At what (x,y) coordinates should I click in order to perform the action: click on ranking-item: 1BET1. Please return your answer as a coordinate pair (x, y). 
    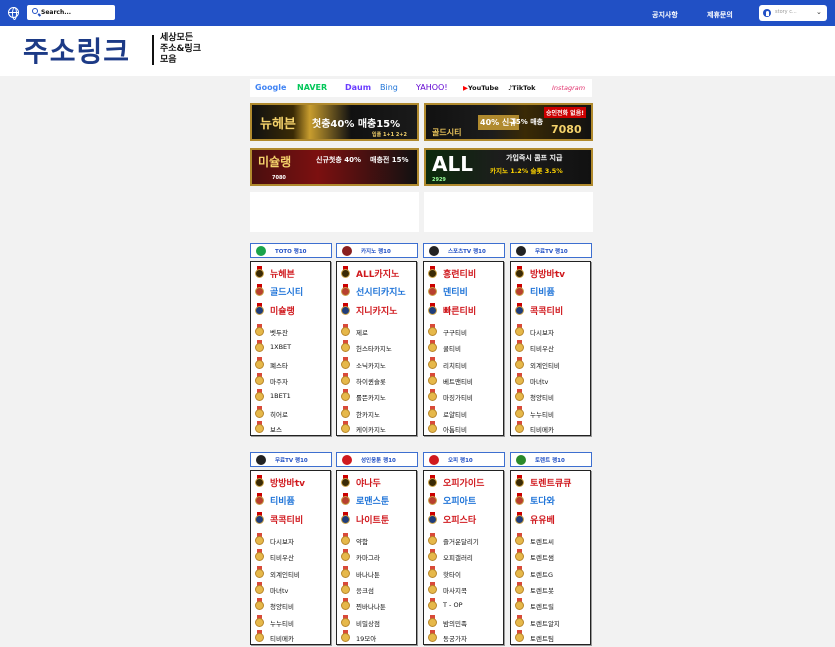
    Looking at the image, I should click on (291, 396).